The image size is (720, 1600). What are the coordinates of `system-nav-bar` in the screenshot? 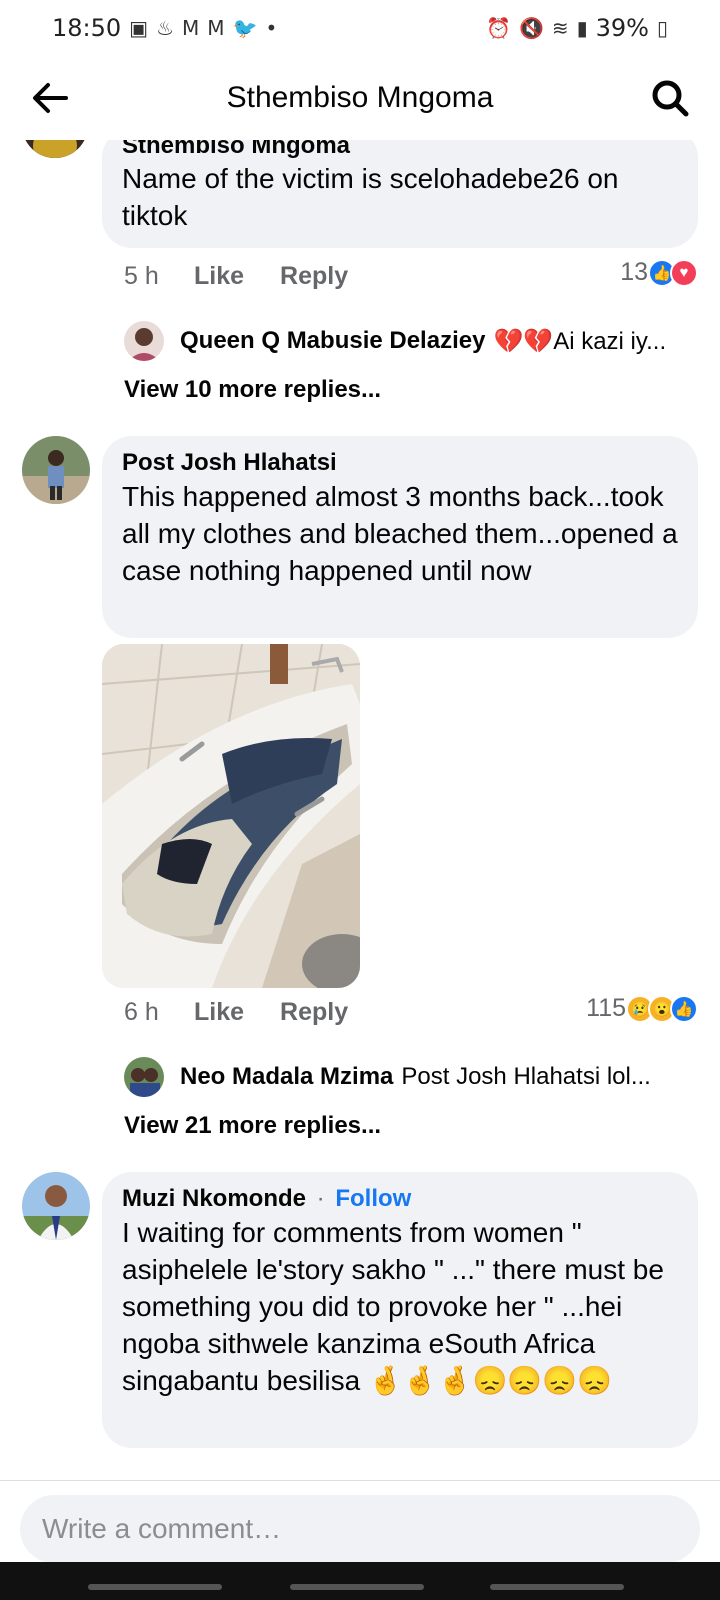 It's located at (360, 1581).